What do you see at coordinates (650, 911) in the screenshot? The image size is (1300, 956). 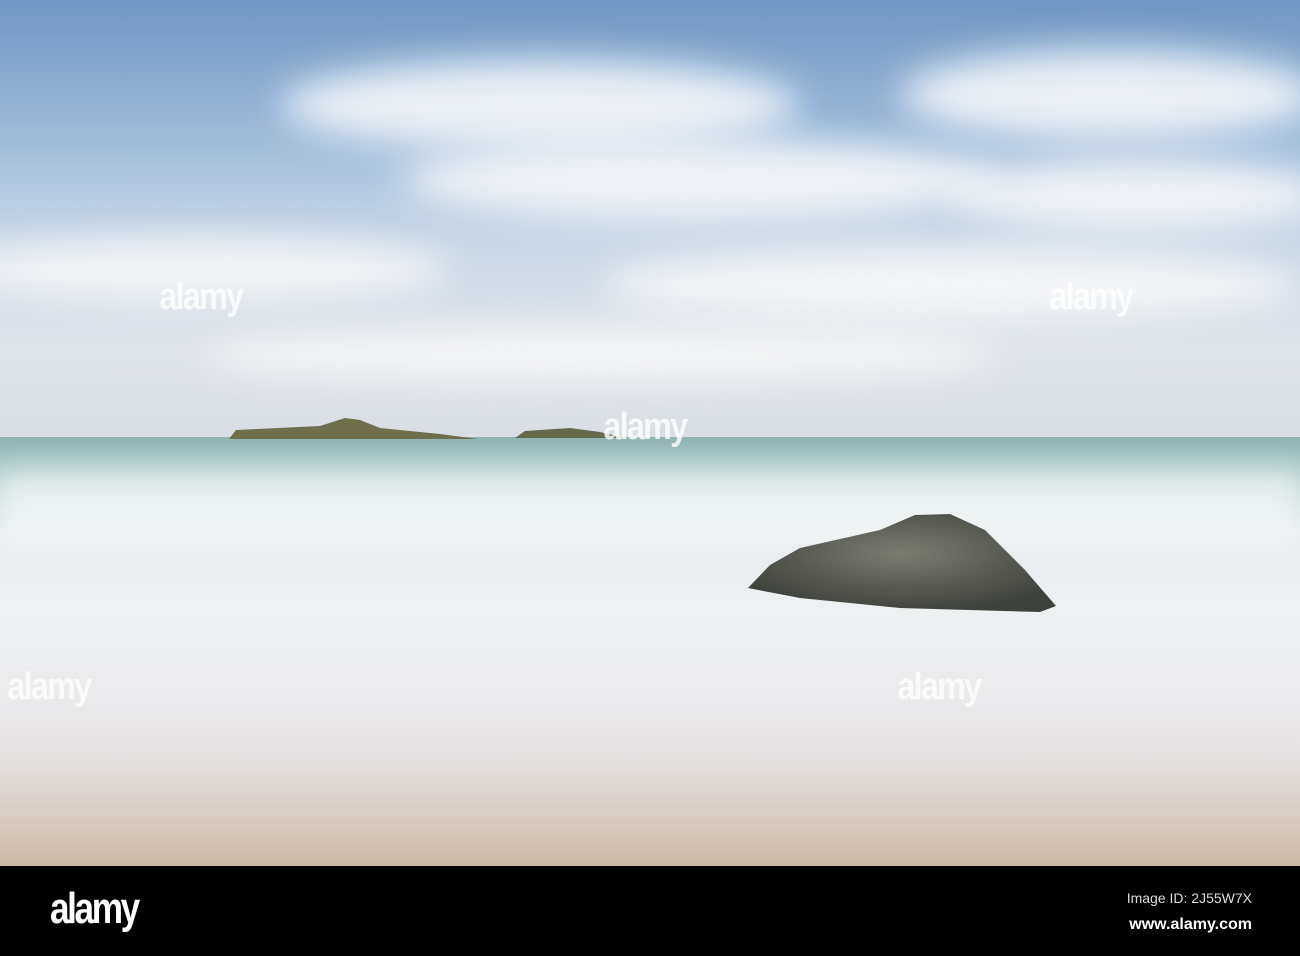 I see `footer-bar: alamy Image ID: 2J55W7X www.alamy.com` at bounding box center [650, 911].